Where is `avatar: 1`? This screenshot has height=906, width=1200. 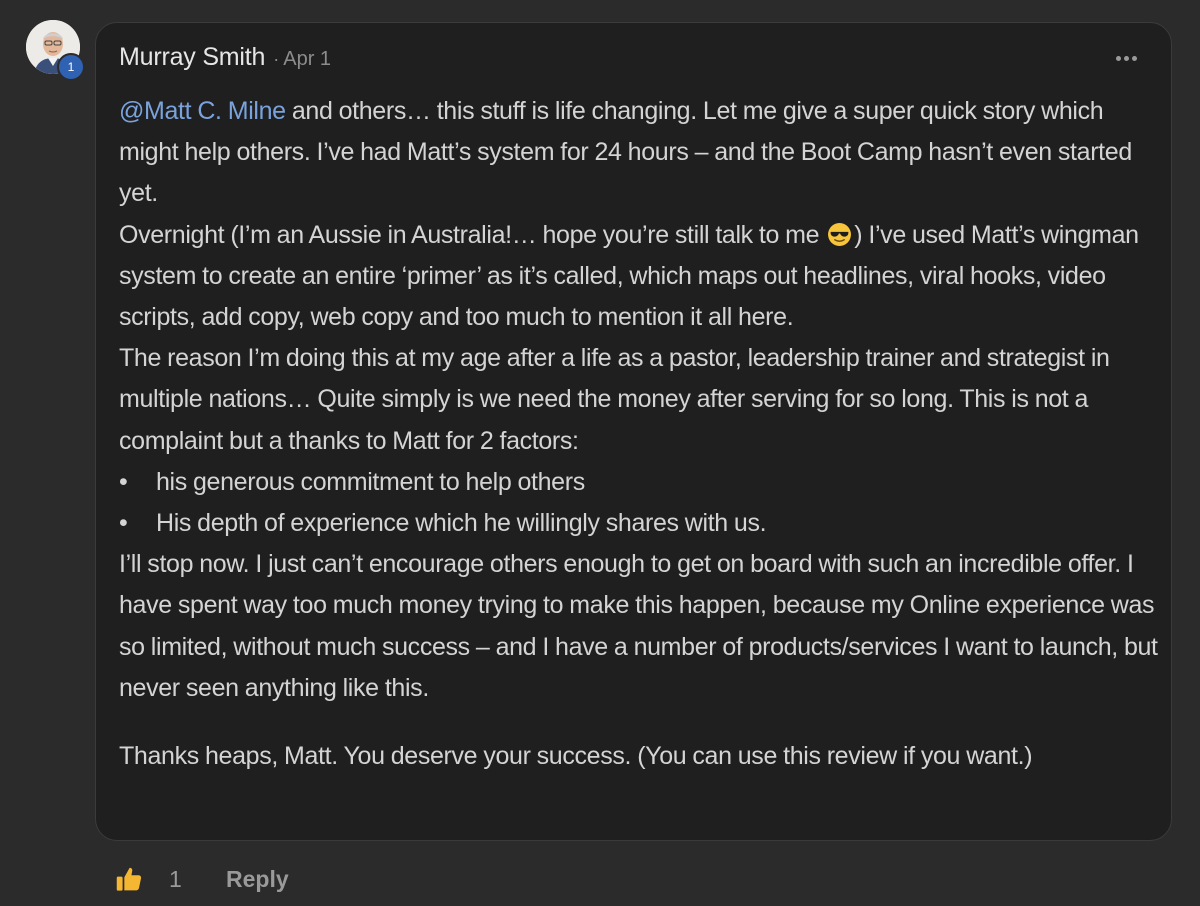 avatar: 1 is located at coordinates (55, 50).